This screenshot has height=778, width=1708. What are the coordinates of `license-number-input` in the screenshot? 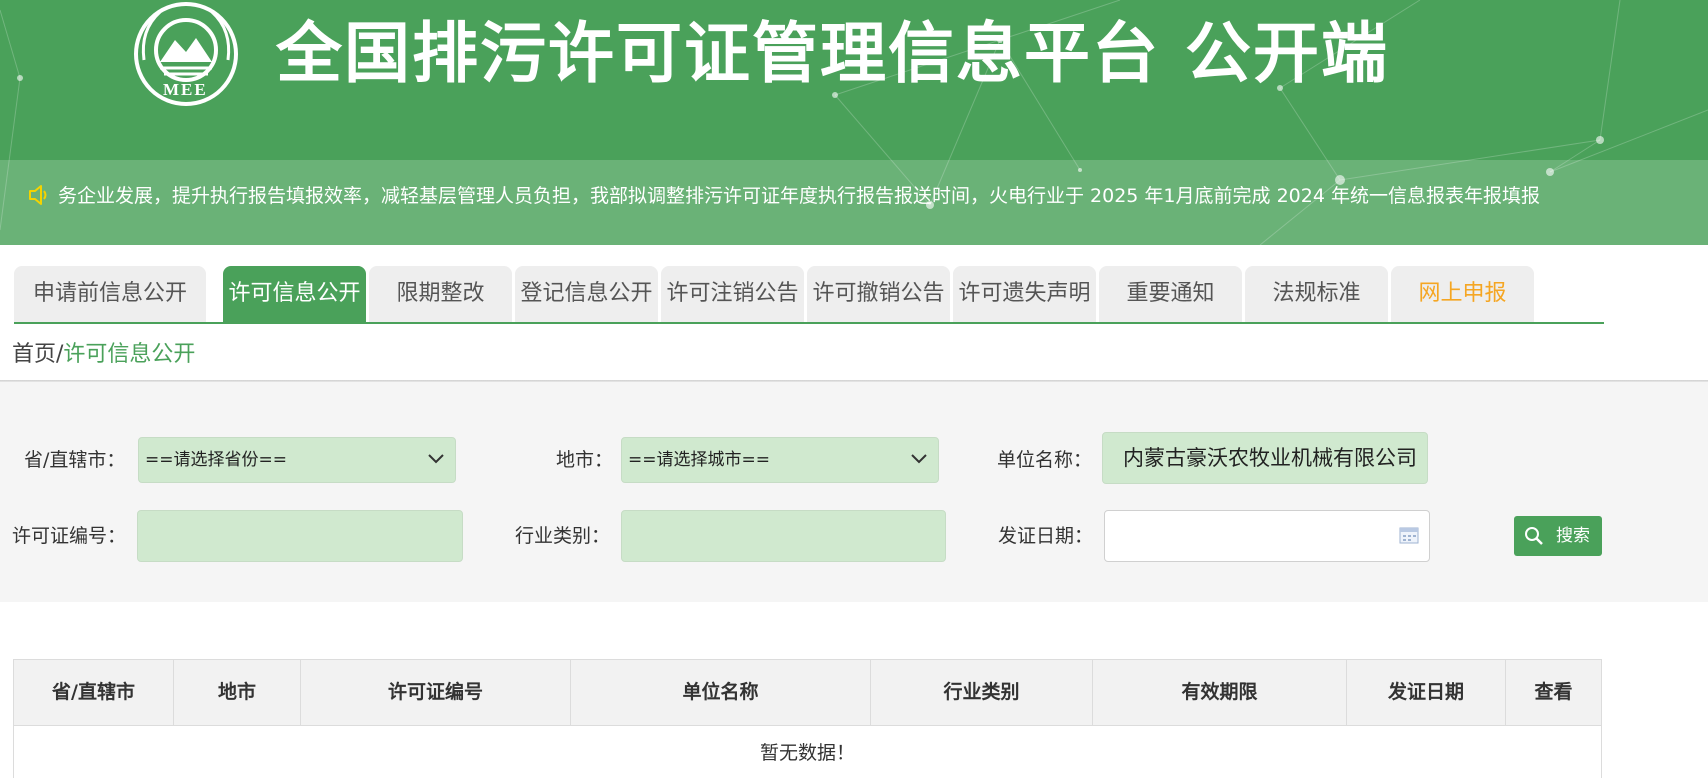 It's located at (300, 536).